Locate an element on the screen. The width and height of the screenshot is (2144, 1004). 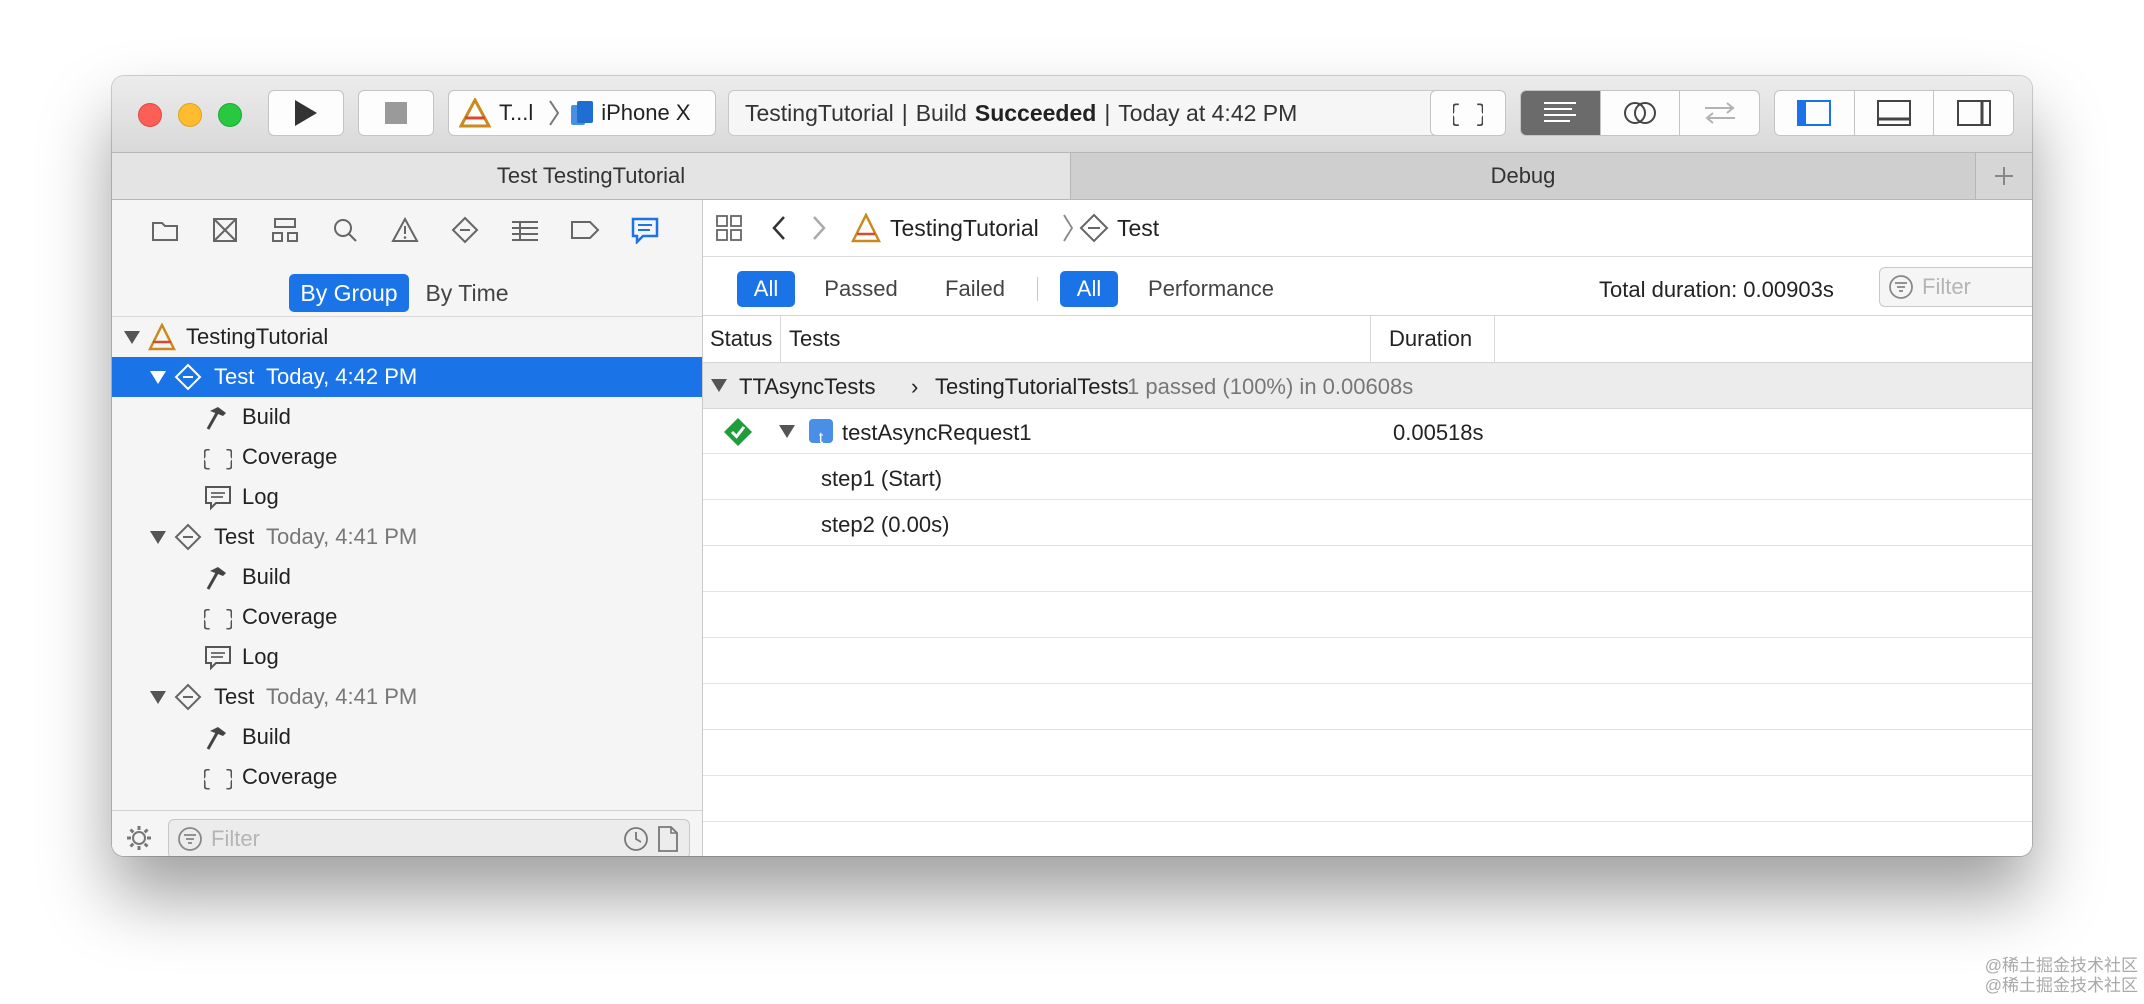
toggle-debug-area-button is located at coordinates (1893, 113).